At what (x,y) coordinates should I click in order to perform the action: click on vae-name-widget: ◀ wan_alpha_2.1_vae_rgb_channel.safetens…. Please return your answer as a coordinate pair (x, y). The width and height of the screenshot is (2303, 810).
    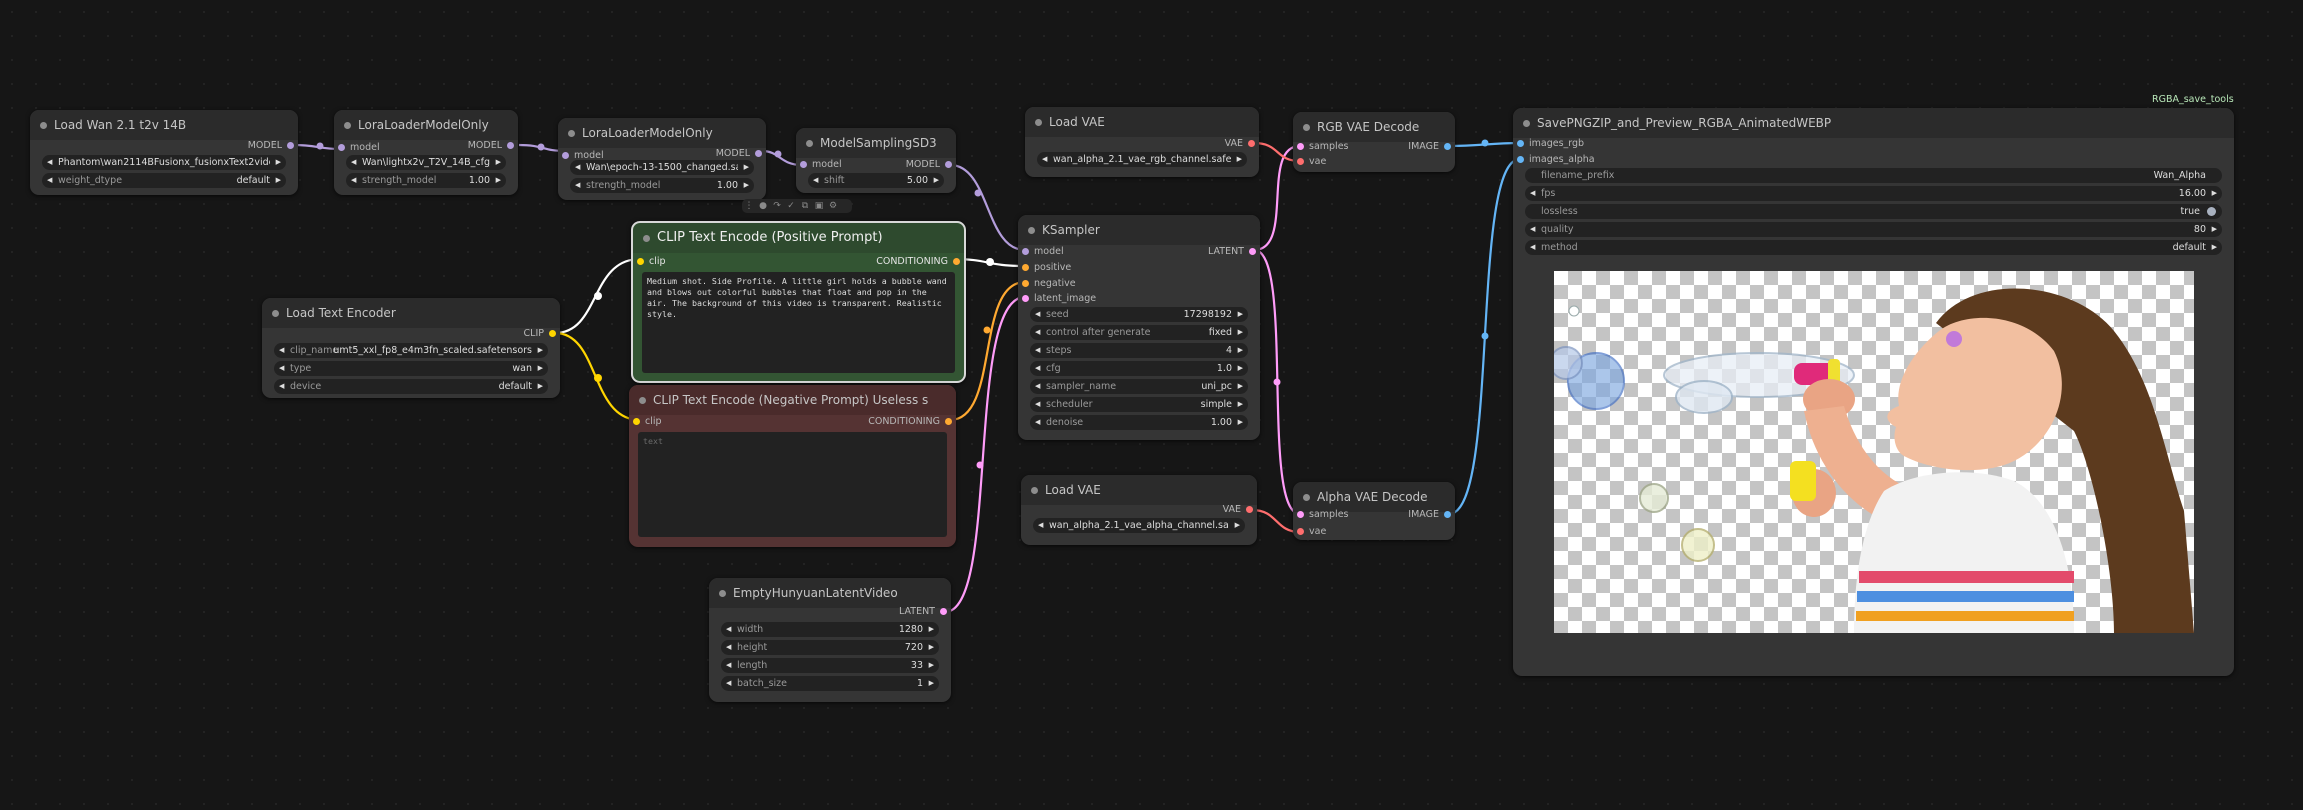
    Looking at the image, I should click on (1142, 159).